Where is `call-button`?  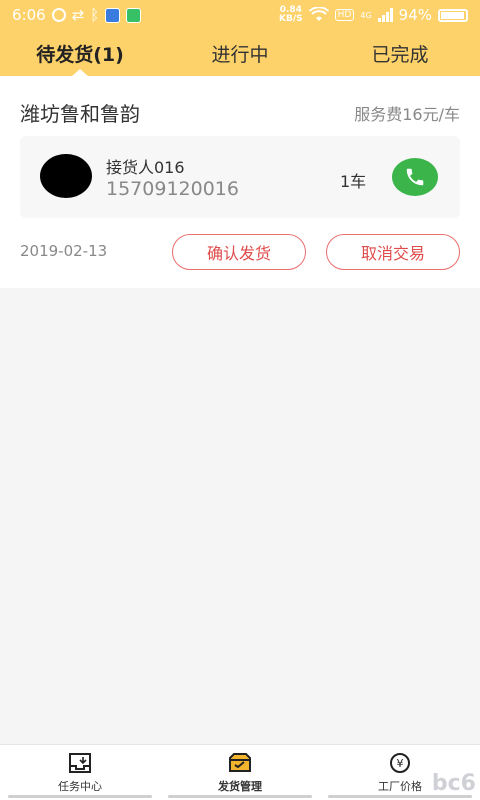
call-button is located at coordinates (415, 177).